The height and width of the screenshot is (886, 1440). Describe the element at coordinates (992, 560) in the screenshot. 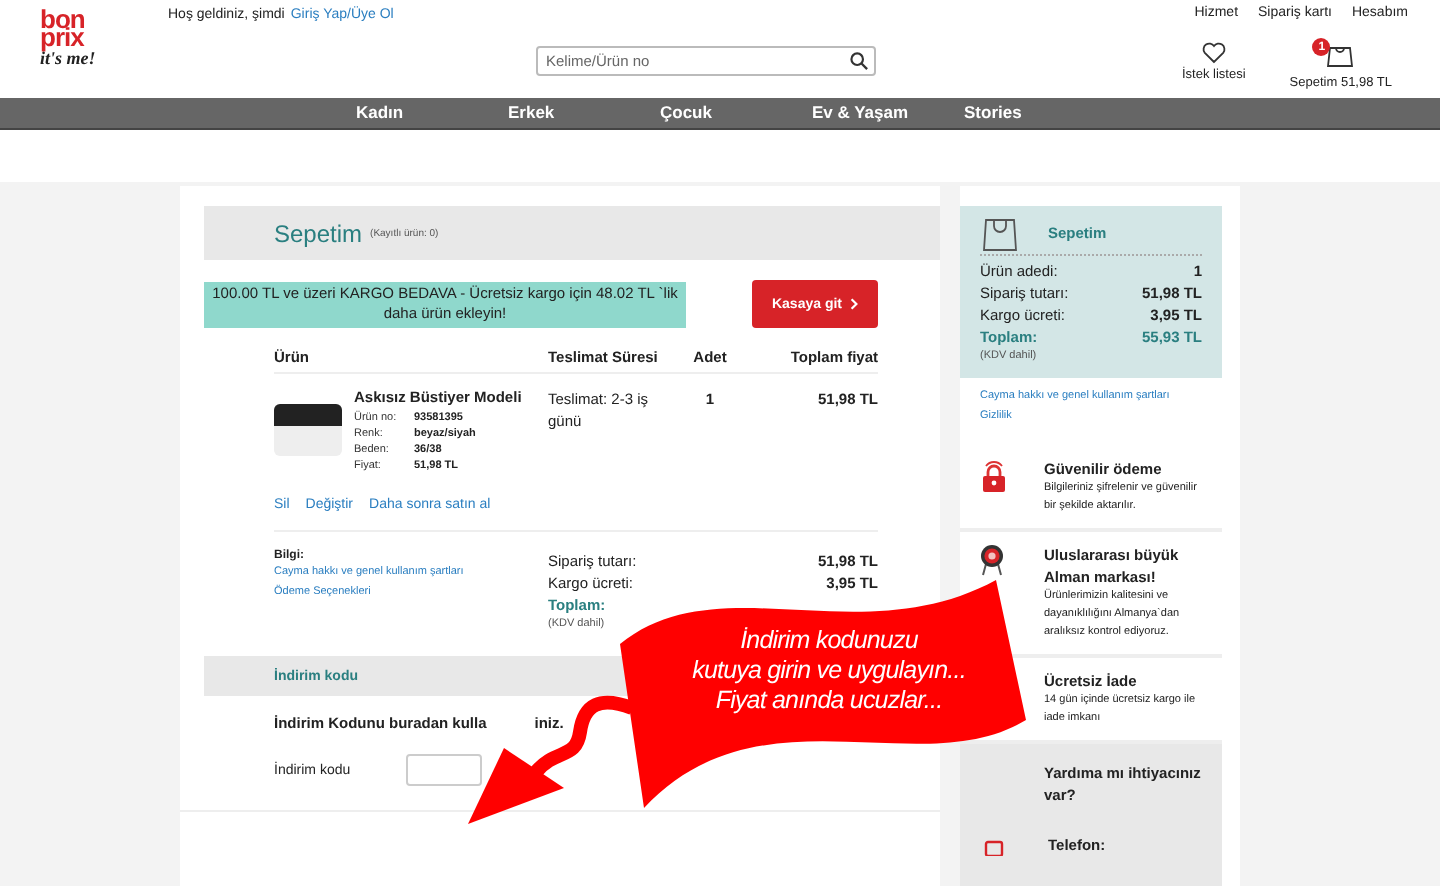

I see `rosette-icon` at that location.